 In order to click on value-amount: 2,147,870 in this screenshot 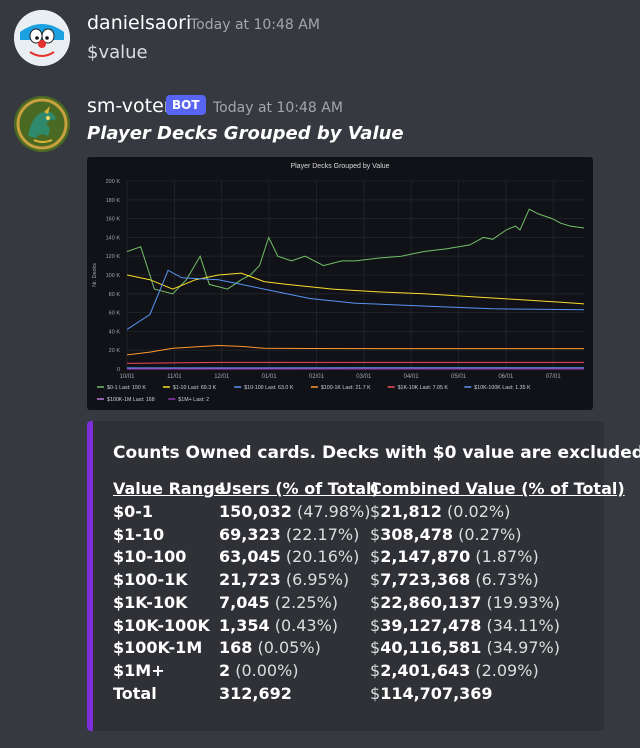, I will do `click(425, 557)`.